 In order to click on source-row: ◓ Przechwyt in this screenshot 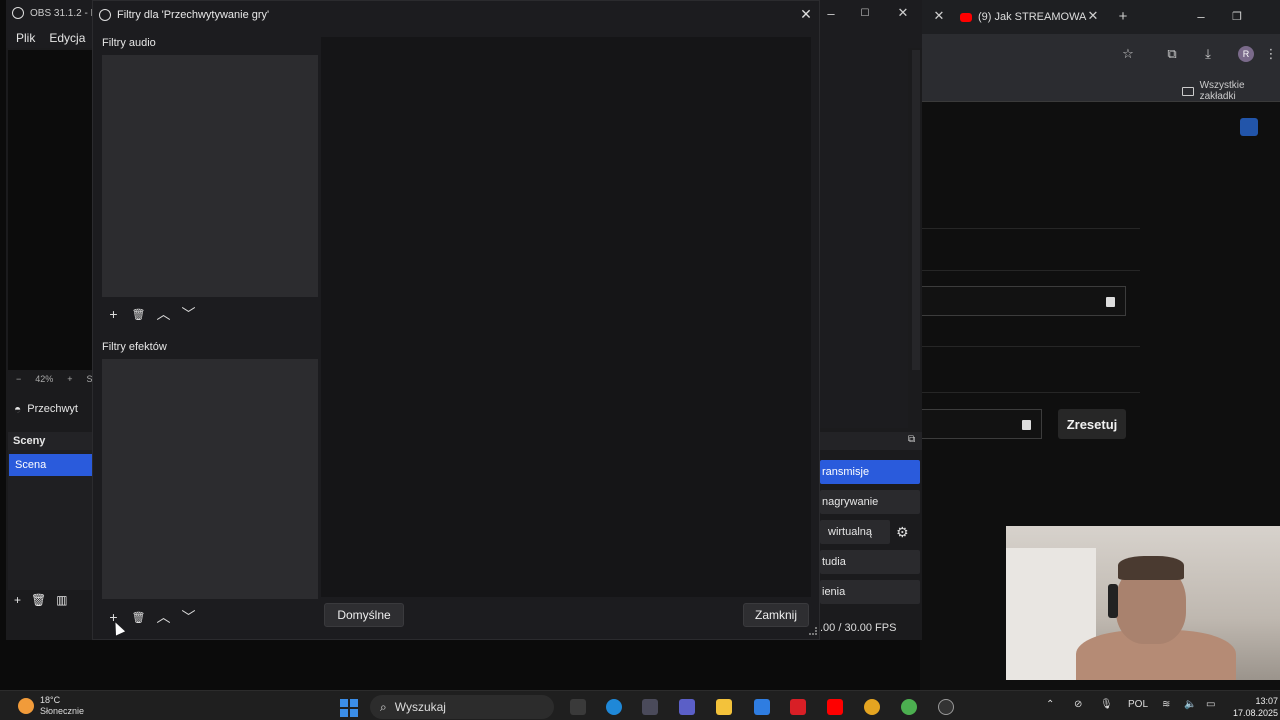, I will do `click(54, 409)`.